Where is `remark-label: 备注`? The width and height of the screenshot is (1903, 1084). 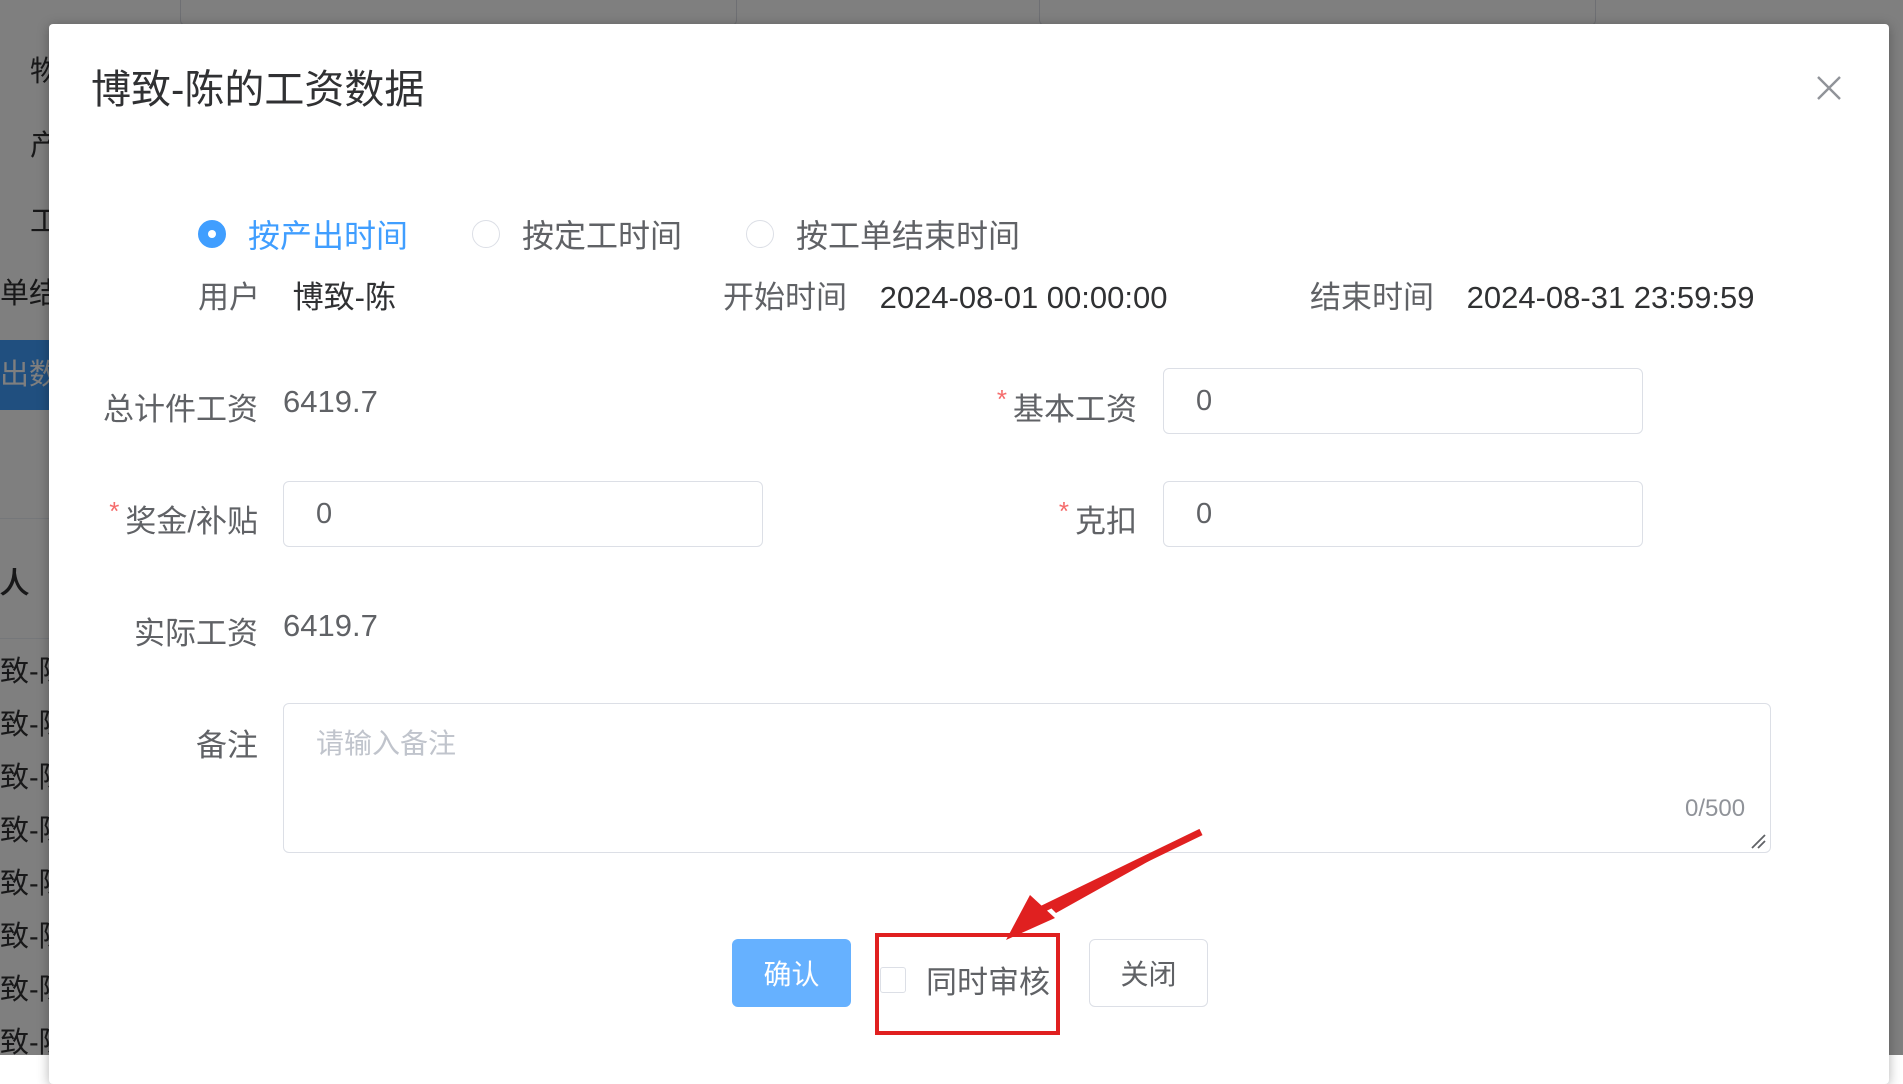
remark-label: 备注 is located at coordinates (227, 745).